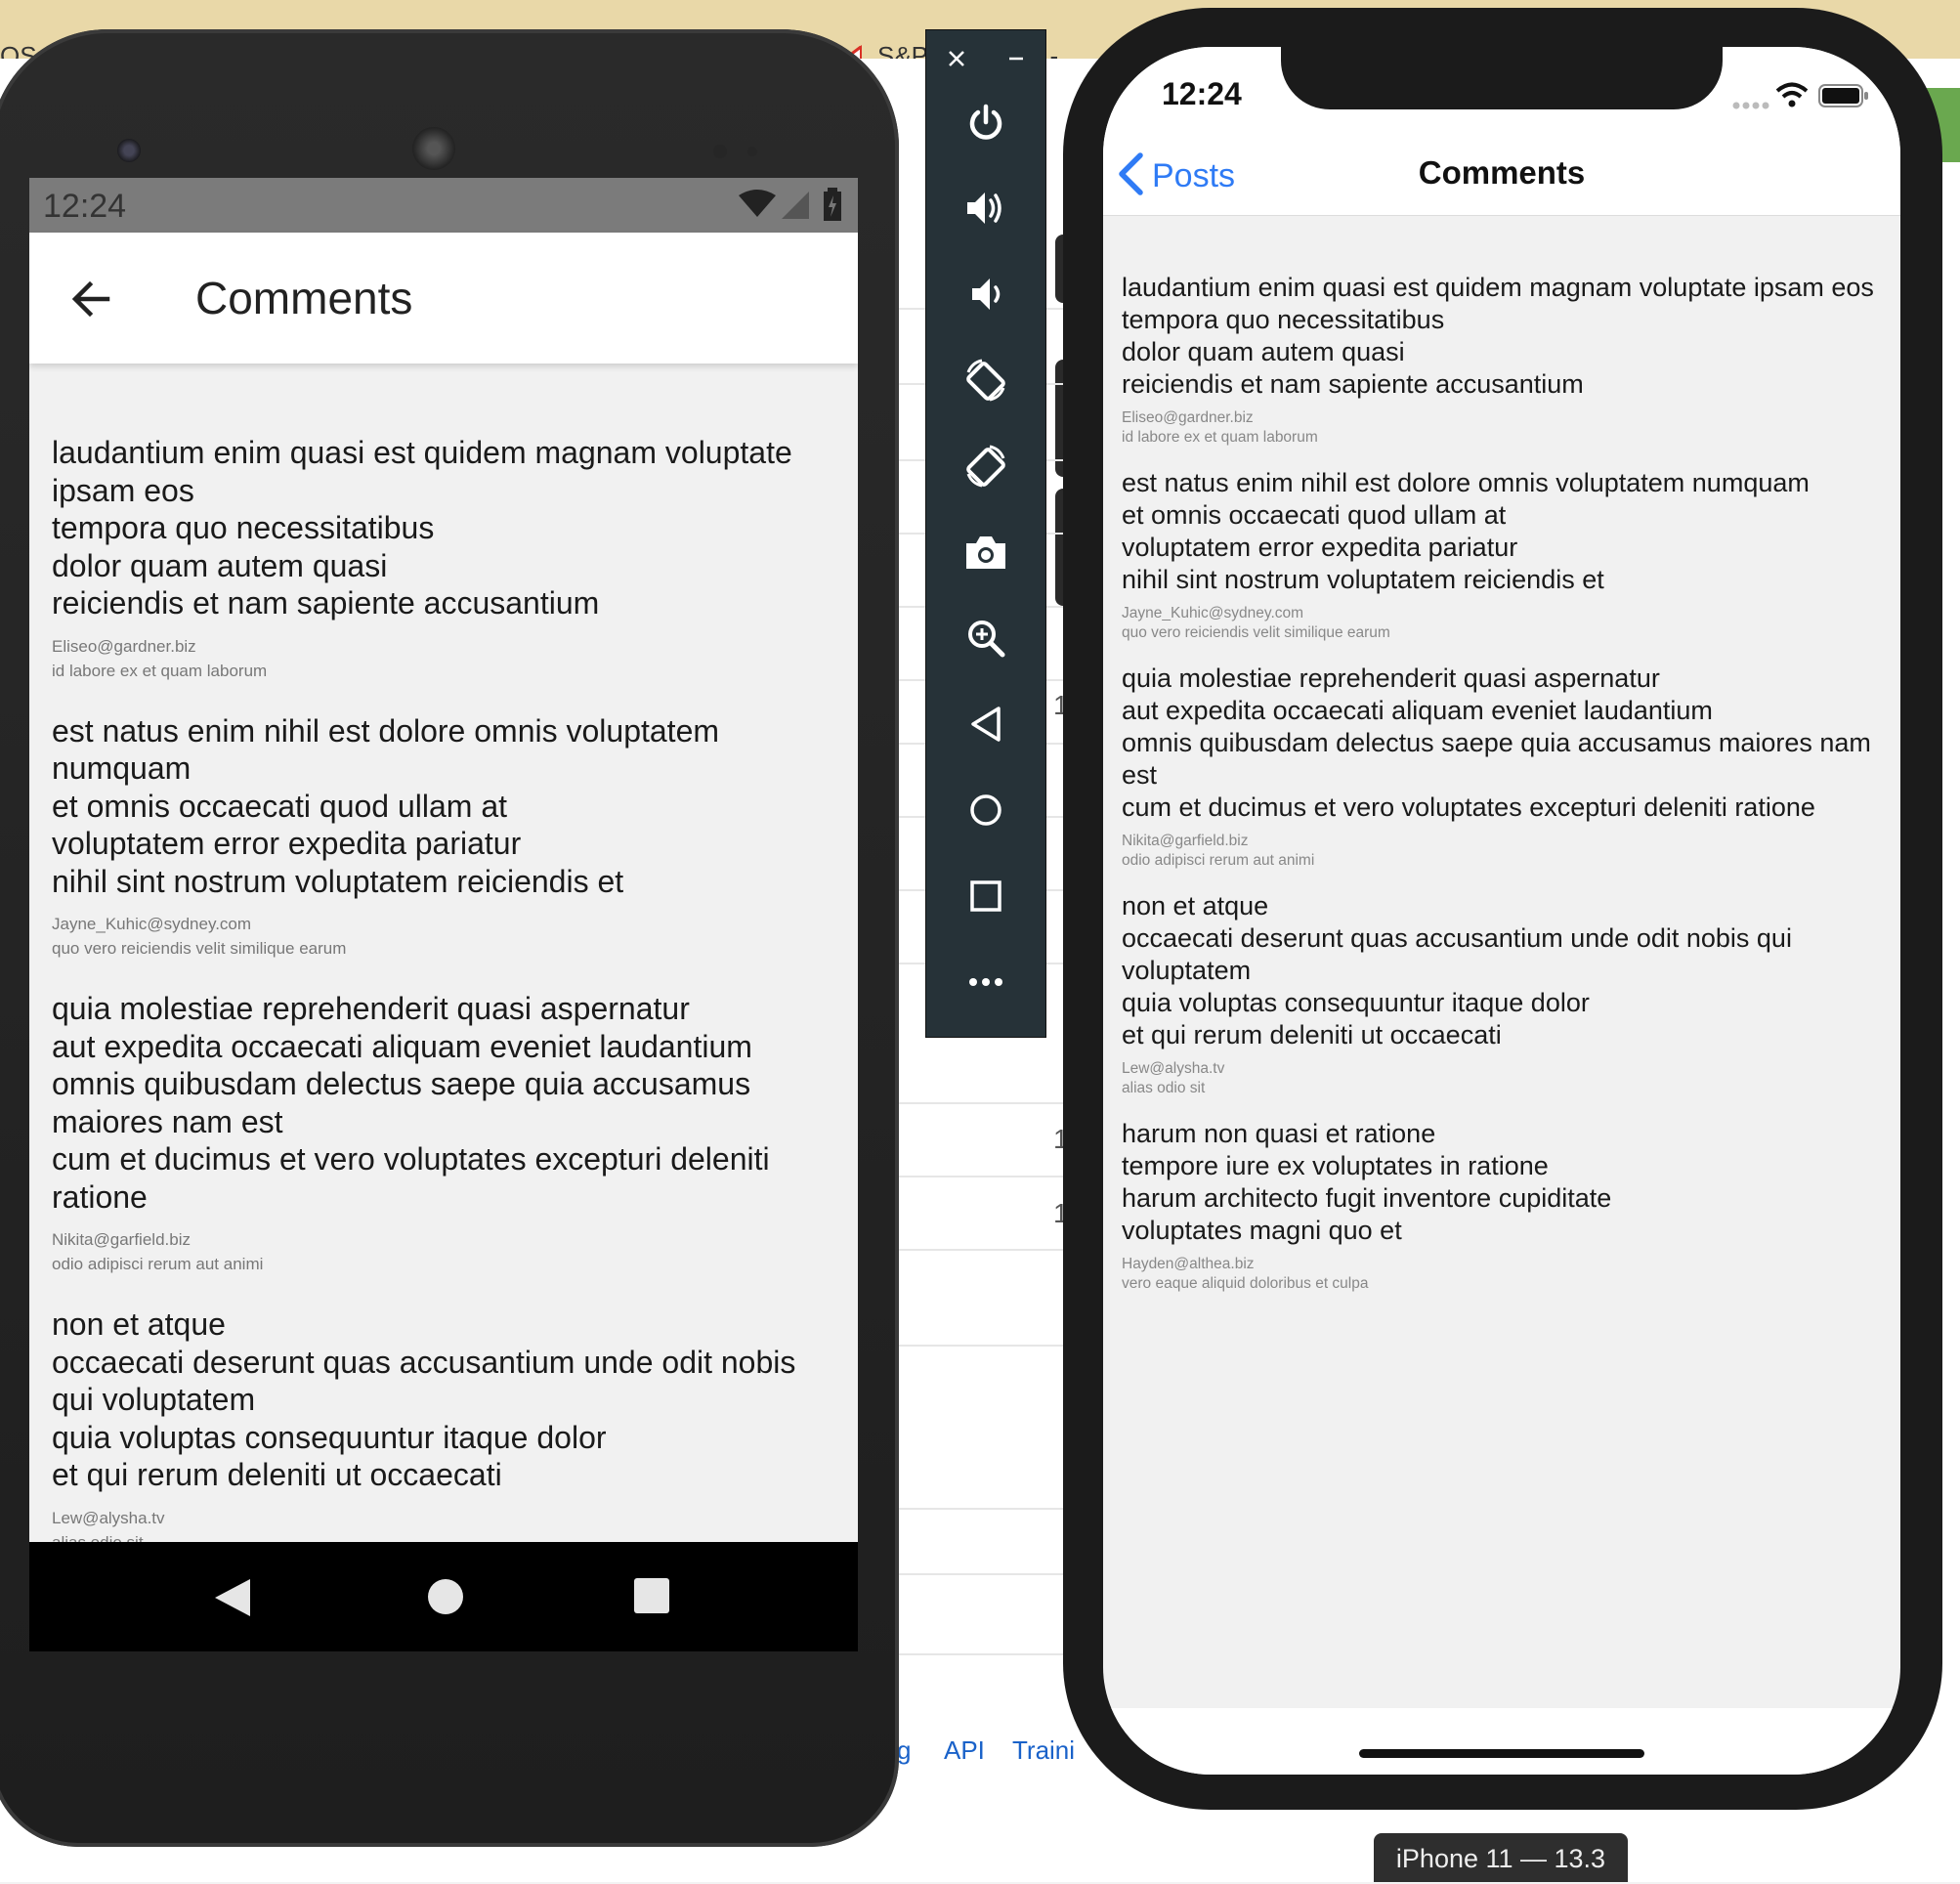  I want to click on android-navigation-bar, so click(443, 1596).